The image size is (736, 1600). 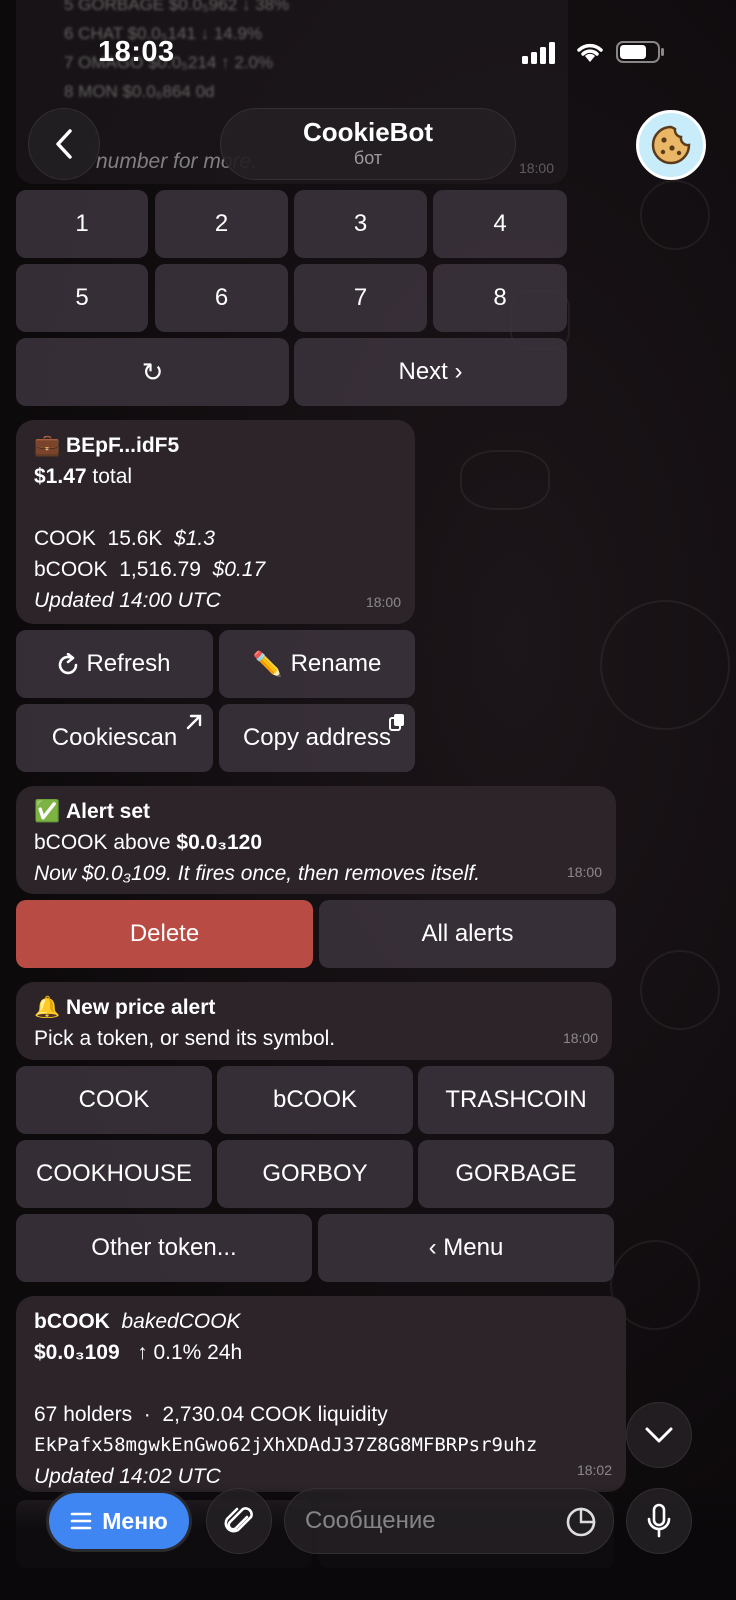 I want to click on chat-subtitle: бот, so click(x=368, y=158).